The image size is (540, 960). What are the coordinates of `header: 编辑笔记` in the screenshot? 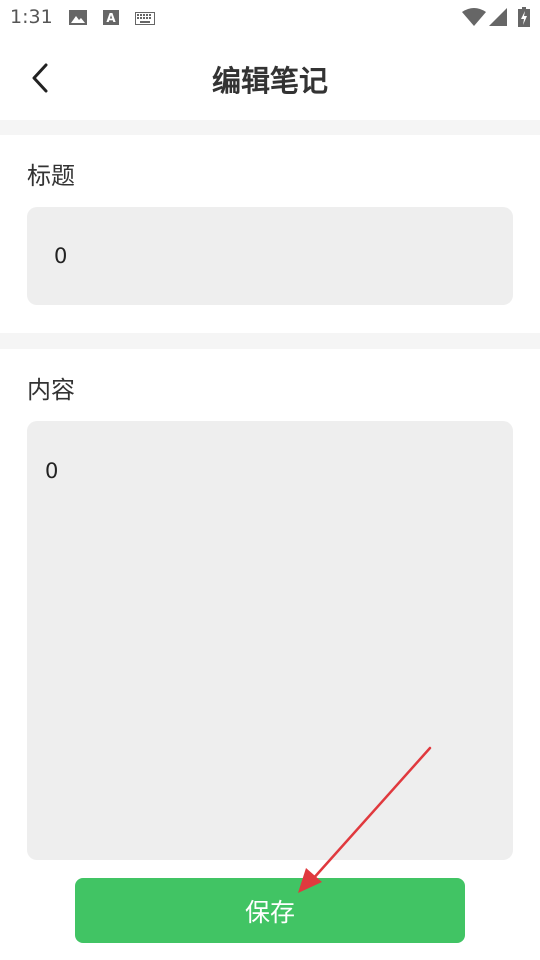 It's located at (270, 78).